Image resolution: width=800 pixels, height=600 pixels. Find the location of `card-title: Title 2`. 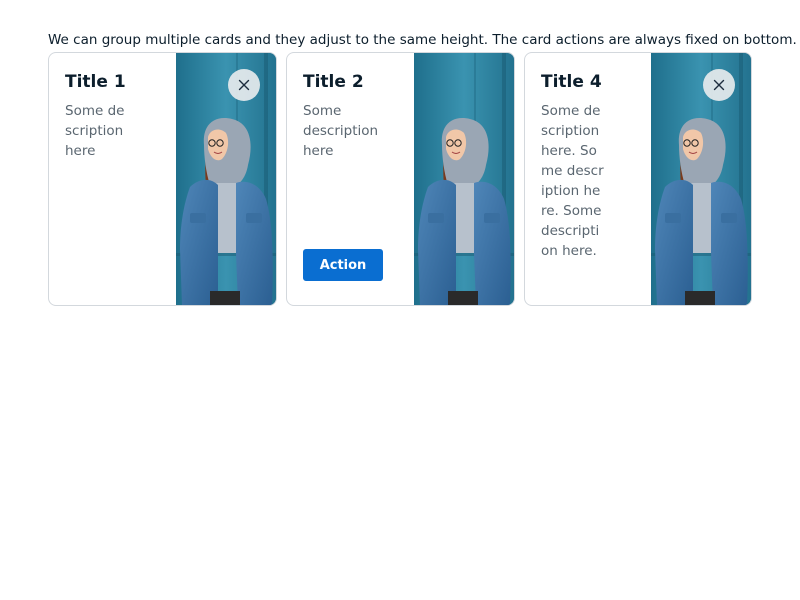

card-title: Title 2 is located at coordinates (333, 82).